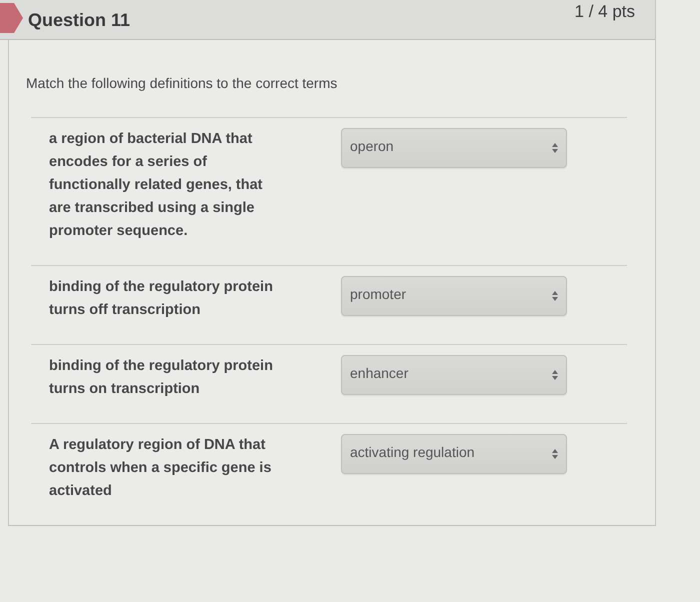  What do you see at coordinates (182, 83) in the screenshot?
I see `question-prompt: Match the following definitions to the correct terms` at bounding box center [182, 83].